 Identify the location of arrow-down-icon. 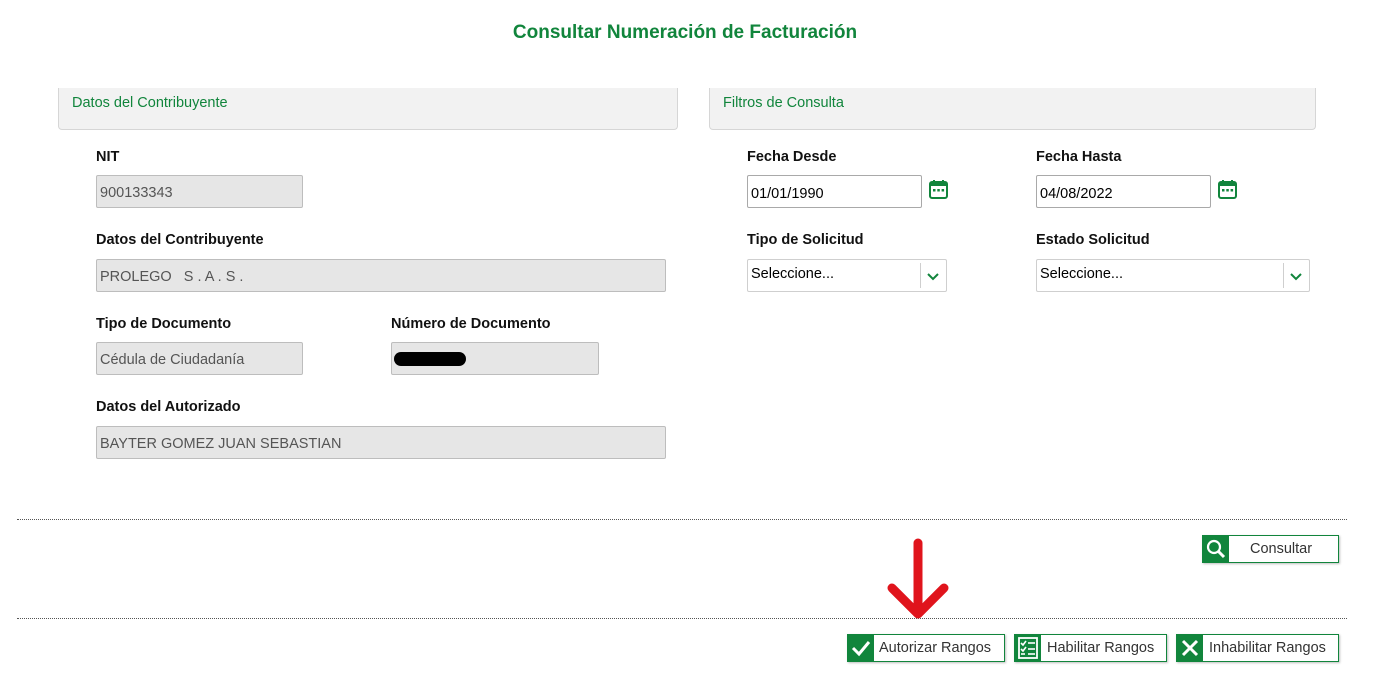
(918, 578).